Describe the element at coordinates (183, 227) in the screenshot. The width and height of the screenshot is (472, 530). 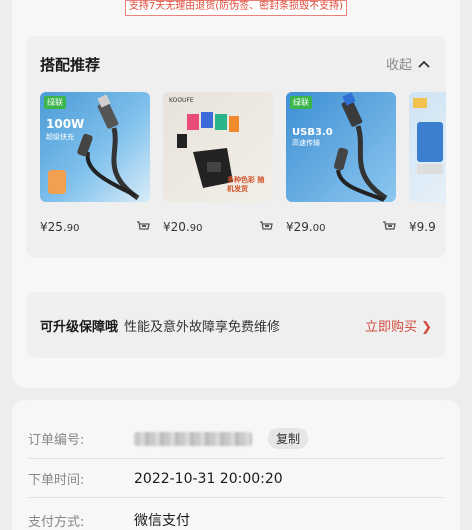
I see `product-price: ¥20.90` at that location.